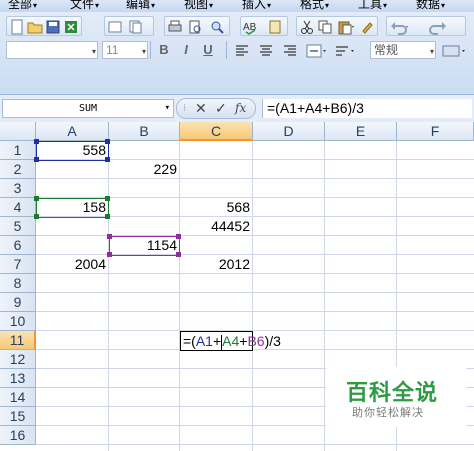 The height and width of the screenshot is (451, 474). What do you see at coordinates (71, 27) in the screenshot?
I see `excel-icon` at bounding box center [71, 27].